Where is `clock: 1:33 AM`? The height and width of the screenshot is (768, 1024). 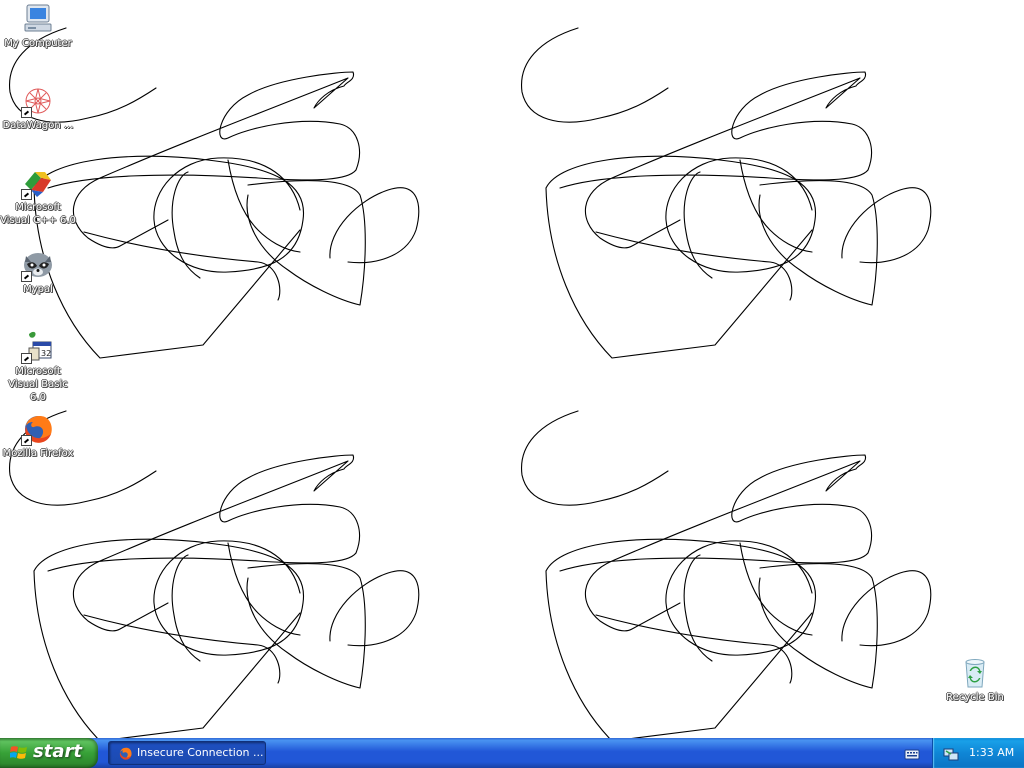
clock: 1:33 AM is located at coordinates (991, 752).